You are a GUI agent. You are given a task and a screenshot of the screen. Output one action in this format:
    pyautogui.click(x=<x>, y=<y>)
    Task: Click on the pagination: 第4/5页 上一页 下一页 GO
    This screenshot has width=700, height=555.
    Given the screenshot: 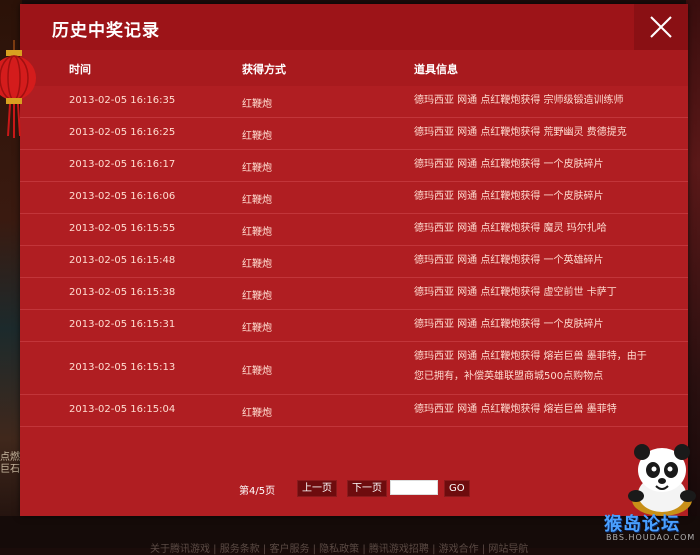 What is the action you would take?
    pyautogui.click(x=354, y=489)
    